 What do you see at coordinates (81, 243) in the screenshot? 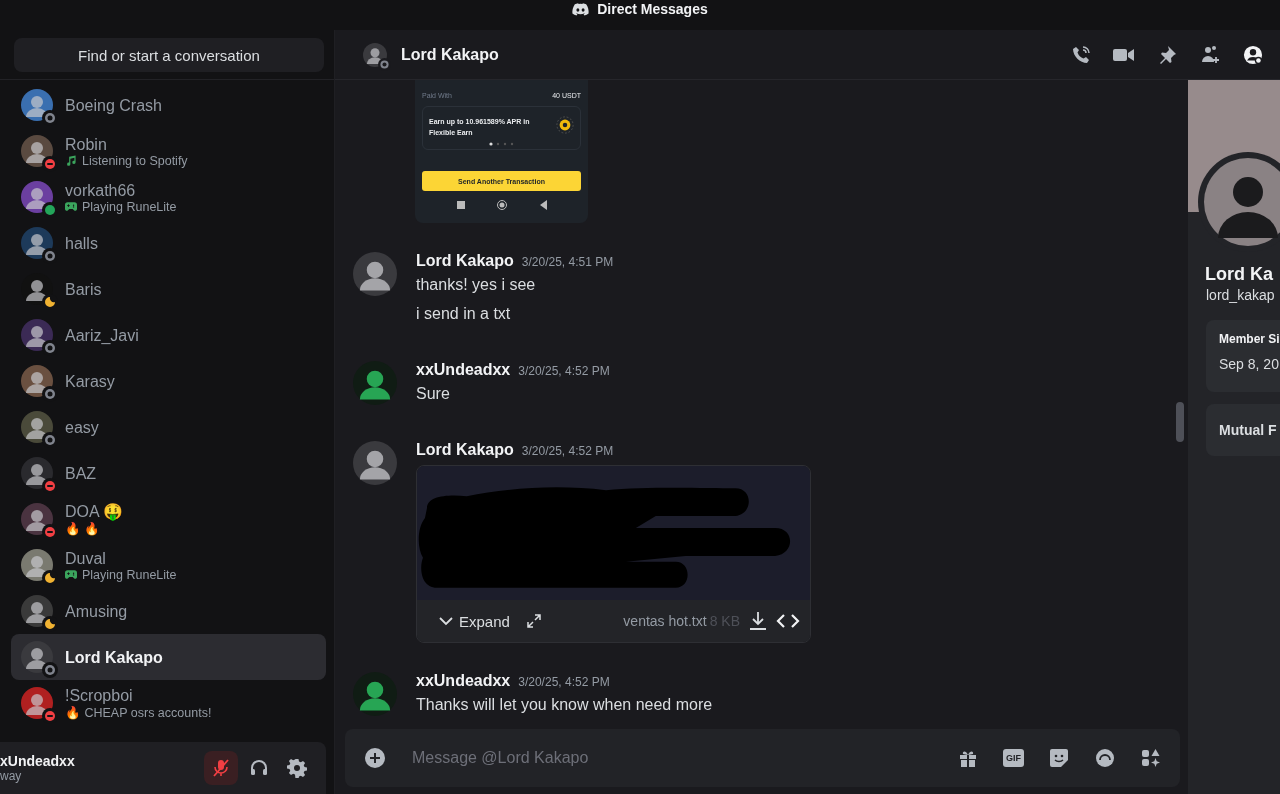
I see `dm-name: halls` at bounding box center [81, 243].